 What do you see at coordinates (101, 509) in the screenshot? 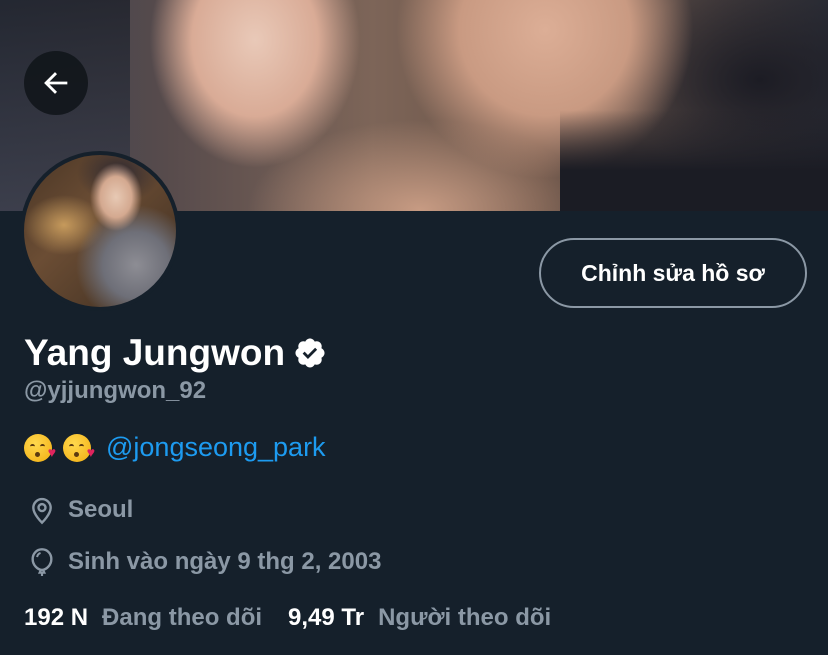
I see `location-text: Seoul` at bounding box center [101, 509].